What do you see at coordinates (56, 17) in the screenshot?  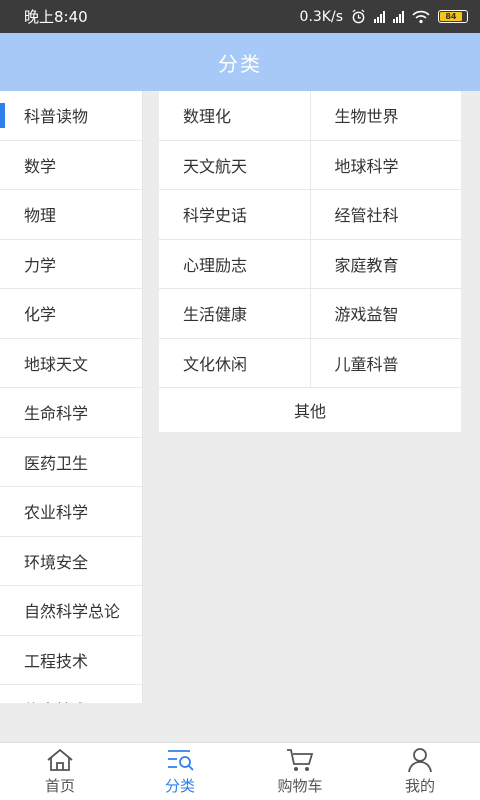 I see `status-time: 晚上8:40` at bounding box center [56, 17].